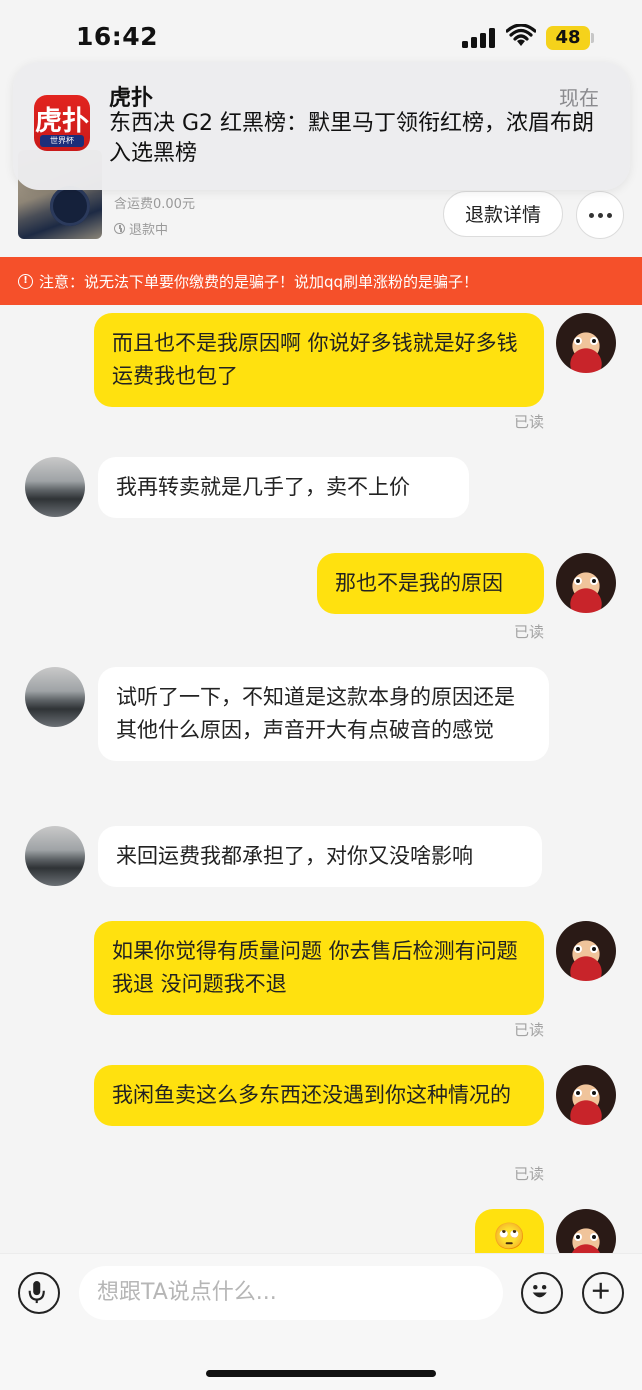 The image size is (642, 1390). What do you see at coordinates (319, 360) in the screenshot?
I see `chat-bubble-sent: 而且也不是我原因啊 你说好多钱就是好多钱 运费我也包了` at bounding box center [319, 360].